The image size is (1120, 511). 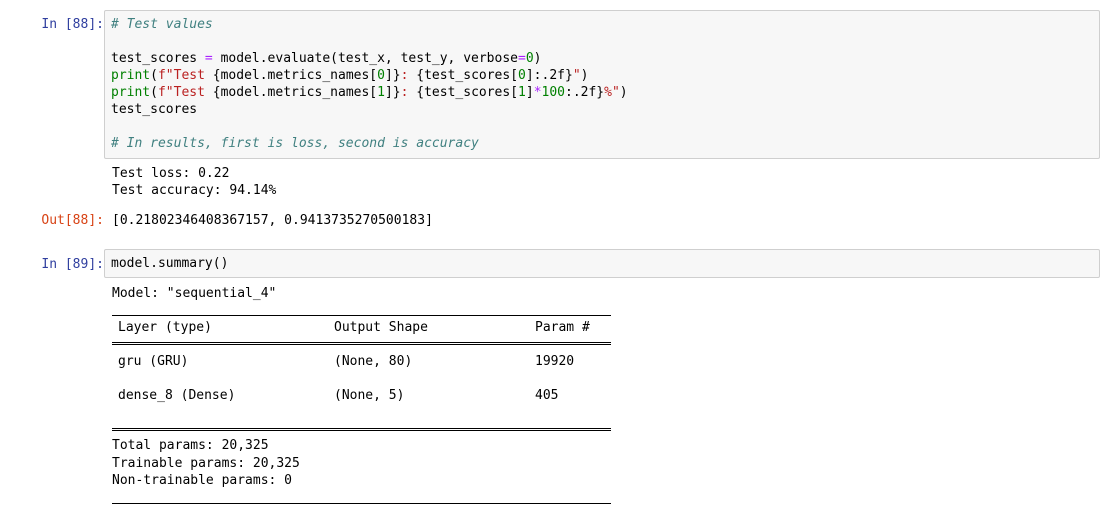 What do you see at coordinates (361, 343) in the screenshot?
I see `summary-header-rule` at bounding box center [361, 343].